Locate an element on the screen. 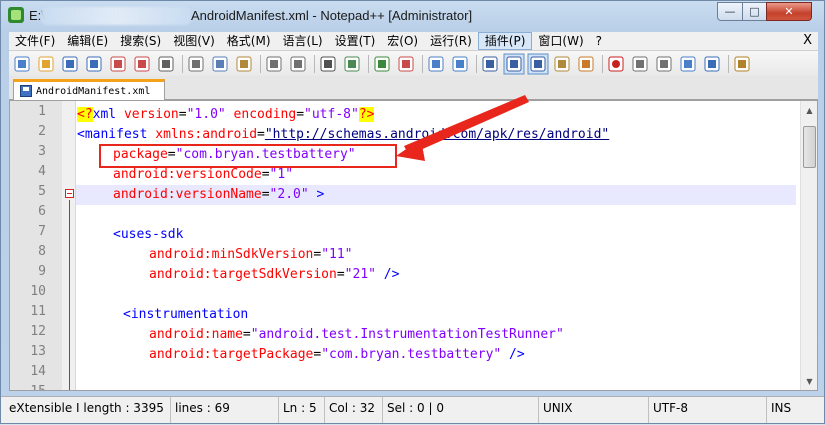 This screenshot has height=425, width=825. annotation-arrow-head is located at coordinates (410, 150).